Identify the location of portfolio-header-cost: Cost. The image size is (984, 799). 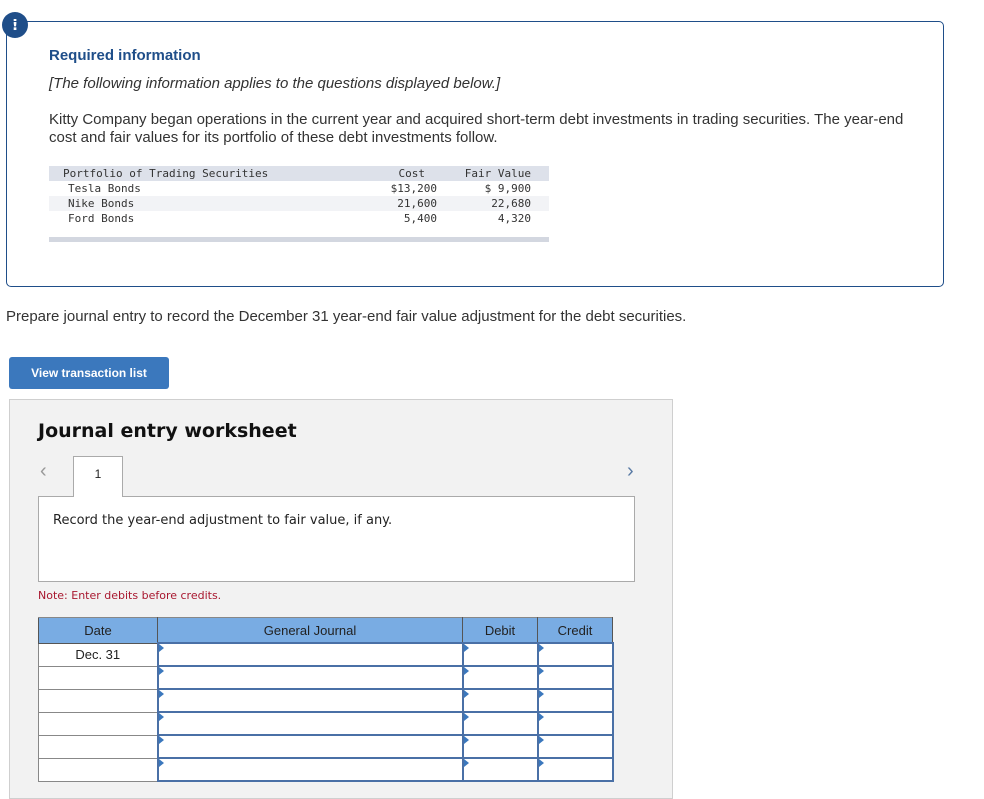
(412, 173).